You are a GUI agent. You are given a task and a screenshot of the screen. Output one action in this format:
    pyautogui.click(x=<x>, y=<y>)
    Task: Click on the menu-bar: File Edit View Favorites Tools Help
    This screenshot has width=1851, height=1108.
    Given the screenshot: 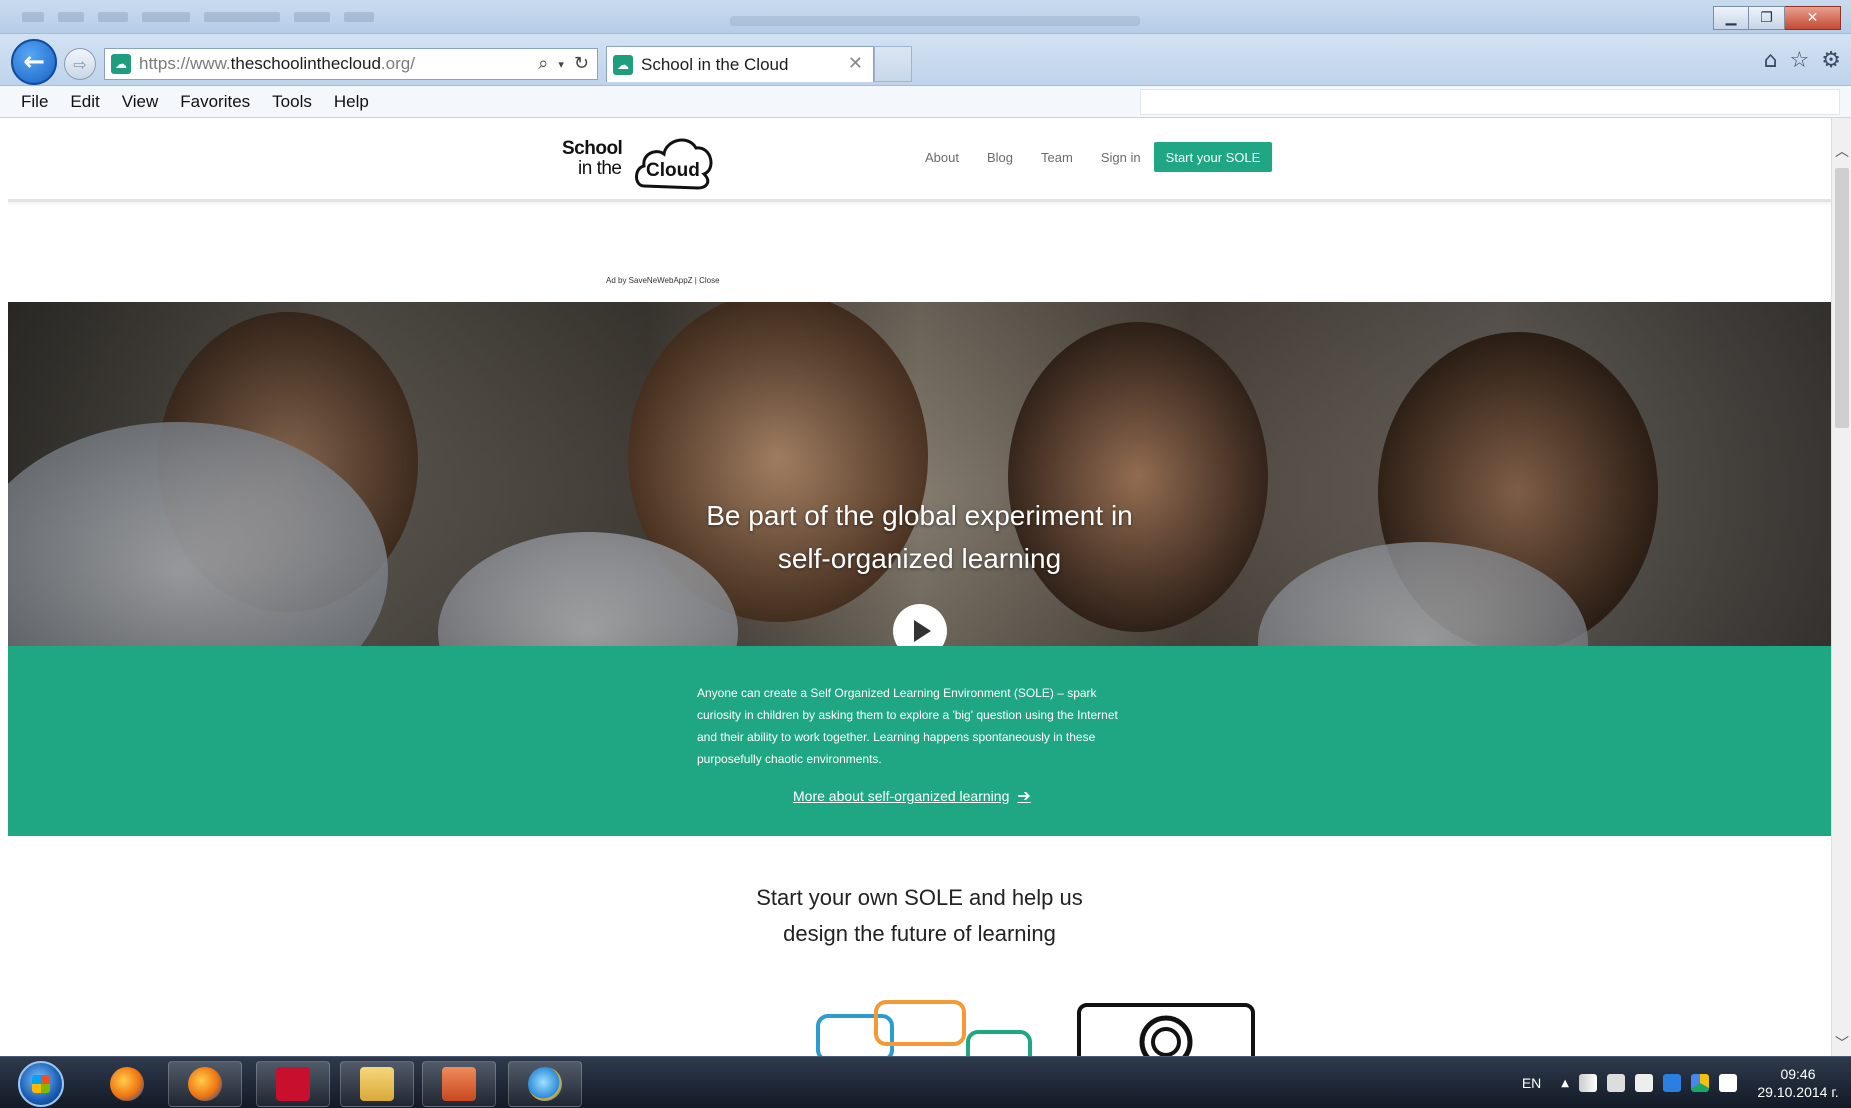 What is the action you would take?
    pyautogui.click(x=925, y=102)
    